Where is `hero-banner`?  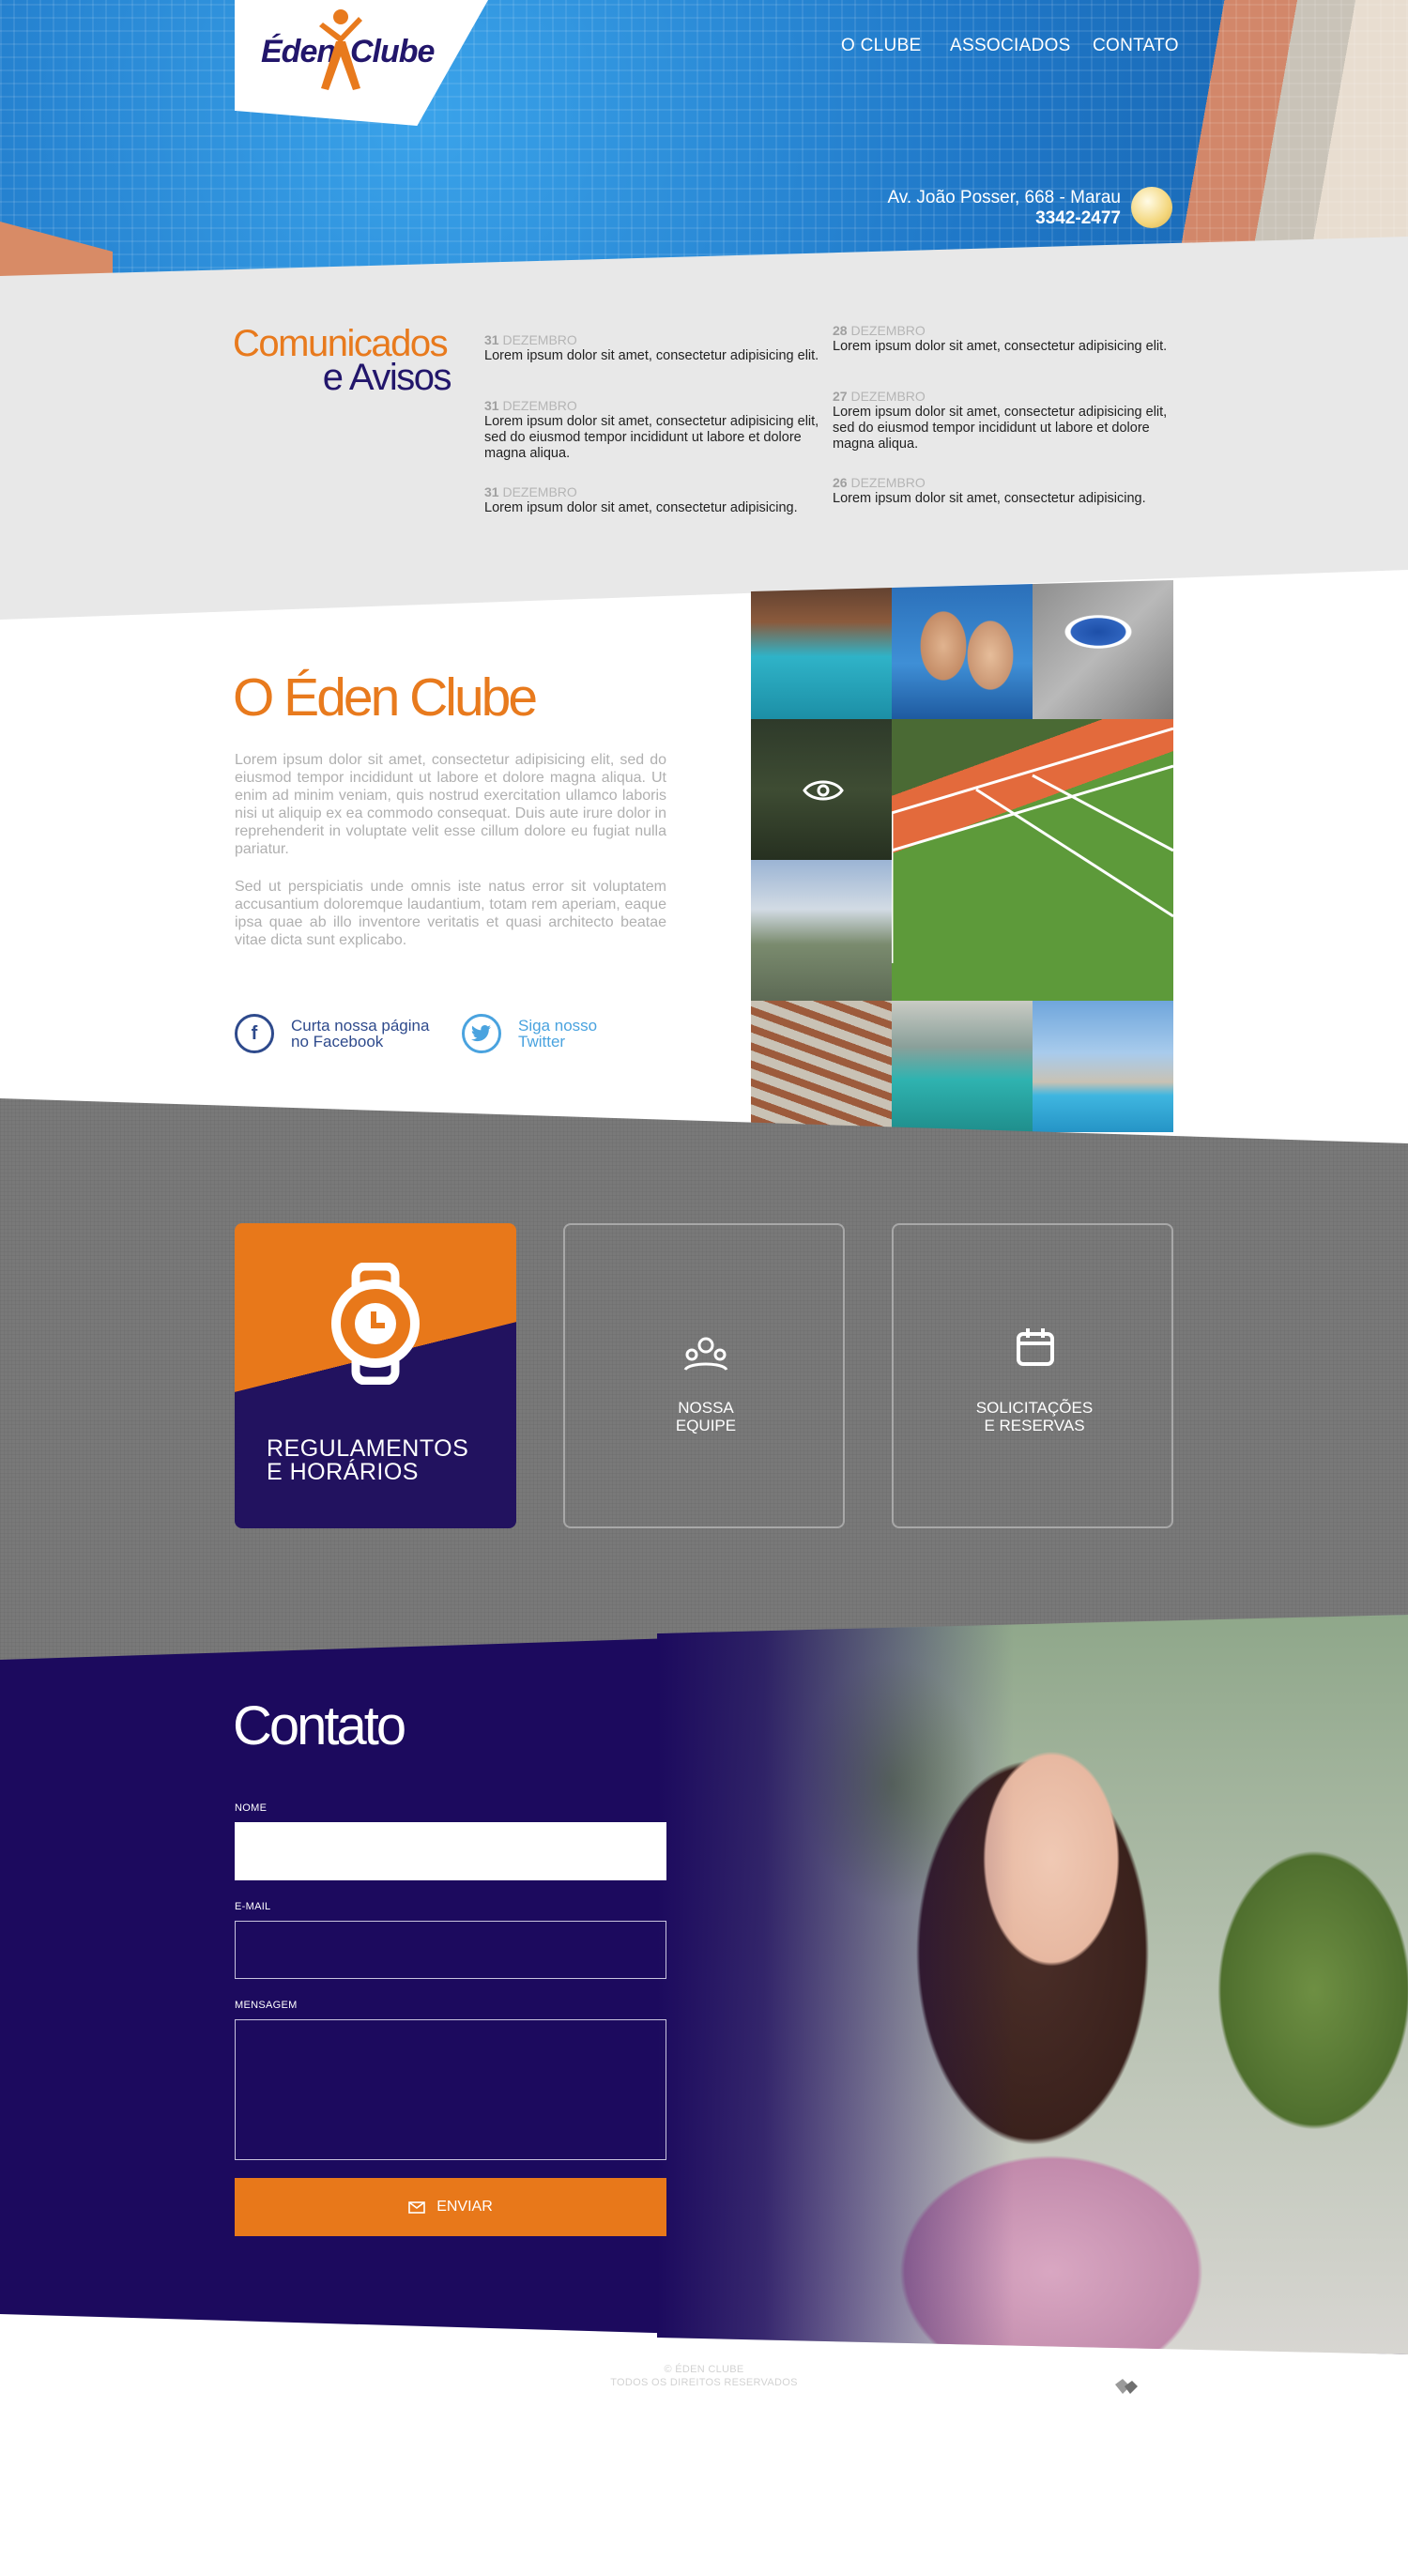
hero-banner is located at coordinates (704, 141).